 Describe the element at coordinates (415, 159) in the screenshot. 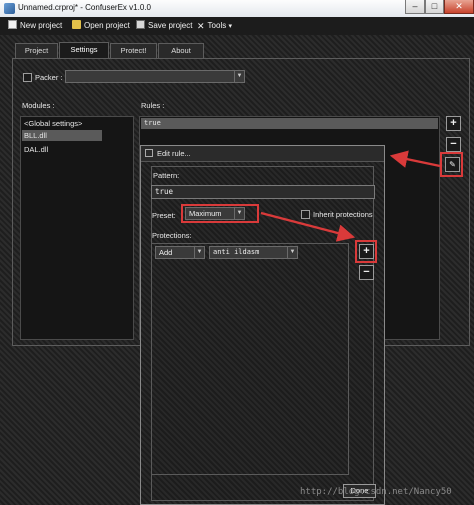

I see `annotation-arrow-to-dialog` at that location.